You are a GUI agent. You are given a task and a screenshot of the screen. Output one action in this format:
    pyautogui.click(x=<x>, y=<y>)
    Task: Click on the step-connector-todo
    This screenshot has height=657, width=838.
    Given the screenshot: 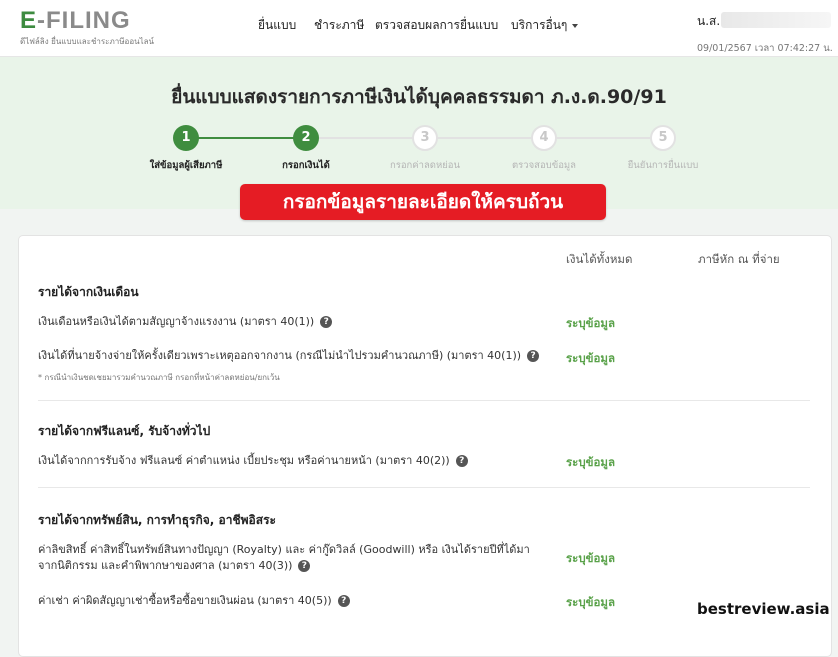 What is the action you would take?
    pyautogui.click(x=486, y=138)
    